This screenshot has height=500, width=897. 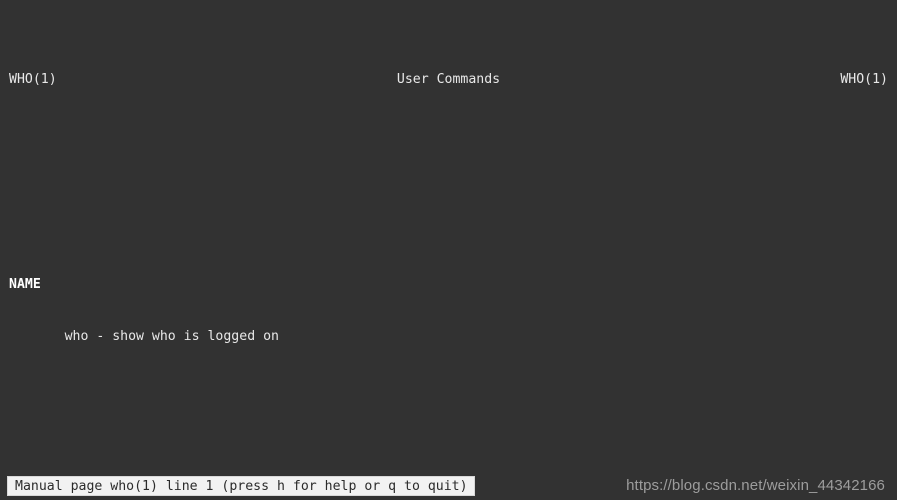 What do you see at coordinates (448, 336) in the screenshot?
I see `name-body-line: who - show who is logged on` at bounding box center [448, 336].